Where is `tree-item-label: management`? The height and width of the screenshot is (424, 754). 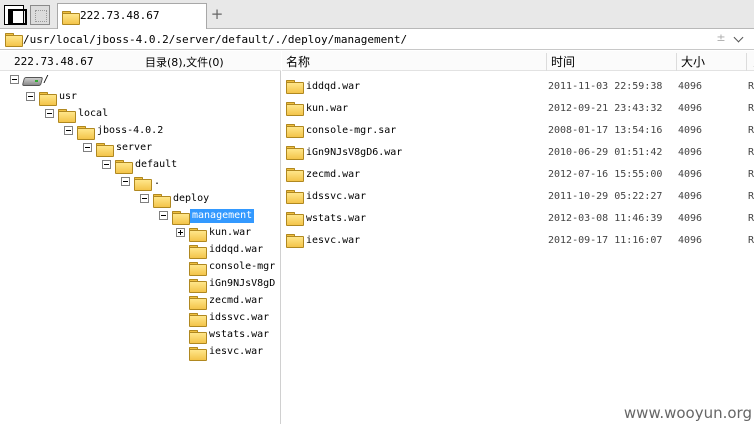
tree-item-label: management is located at coordinates (222, 216).